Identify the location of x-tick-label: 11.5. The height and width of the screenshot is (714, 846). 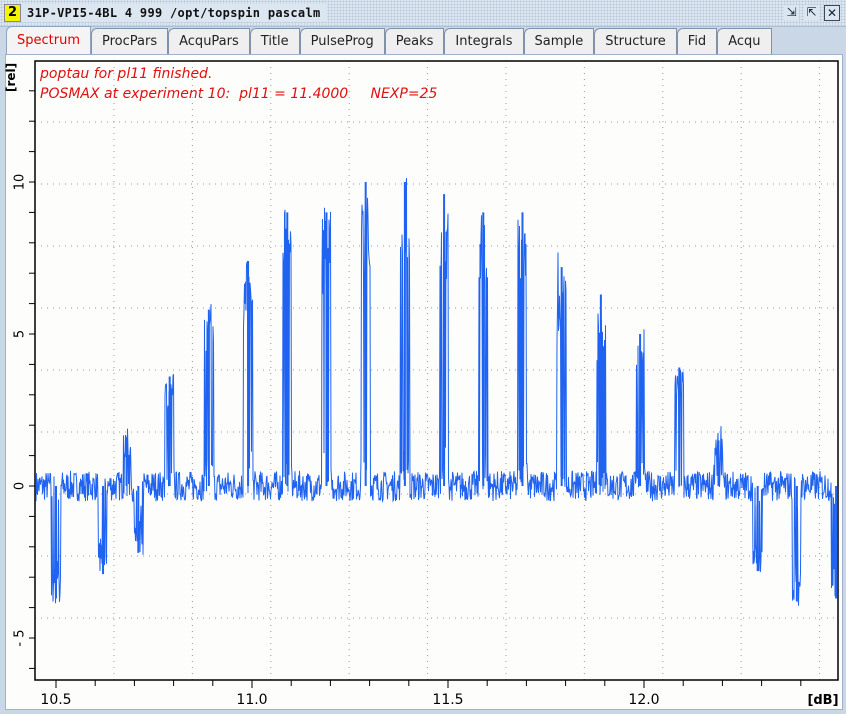
(447, 700).